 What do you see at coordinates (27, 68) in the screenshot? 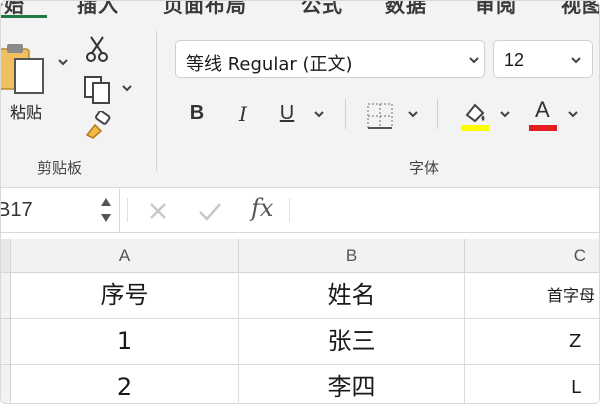
I see `paste-icon` at bounding box center [27, 68].